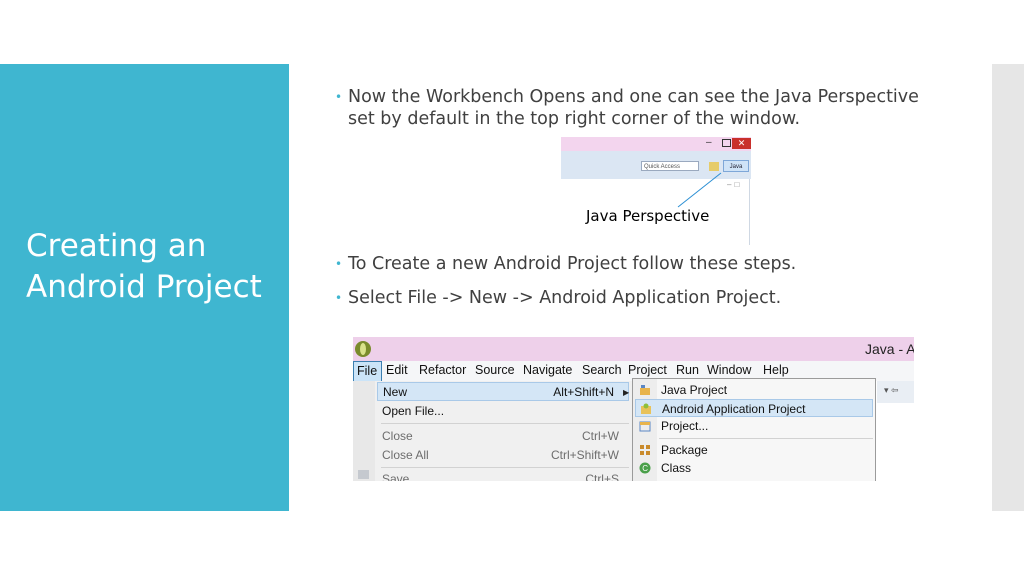 The height and width of the screenshot is (576, 1024). Describe the element at coordinates (503, 391) in the screenshot. I see `menu-item-new: New Alt+Shift+N` at that location.